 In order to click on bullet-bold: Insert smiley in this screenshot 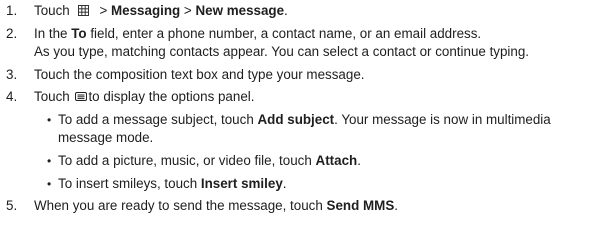, I will do `click(241, 183)`.